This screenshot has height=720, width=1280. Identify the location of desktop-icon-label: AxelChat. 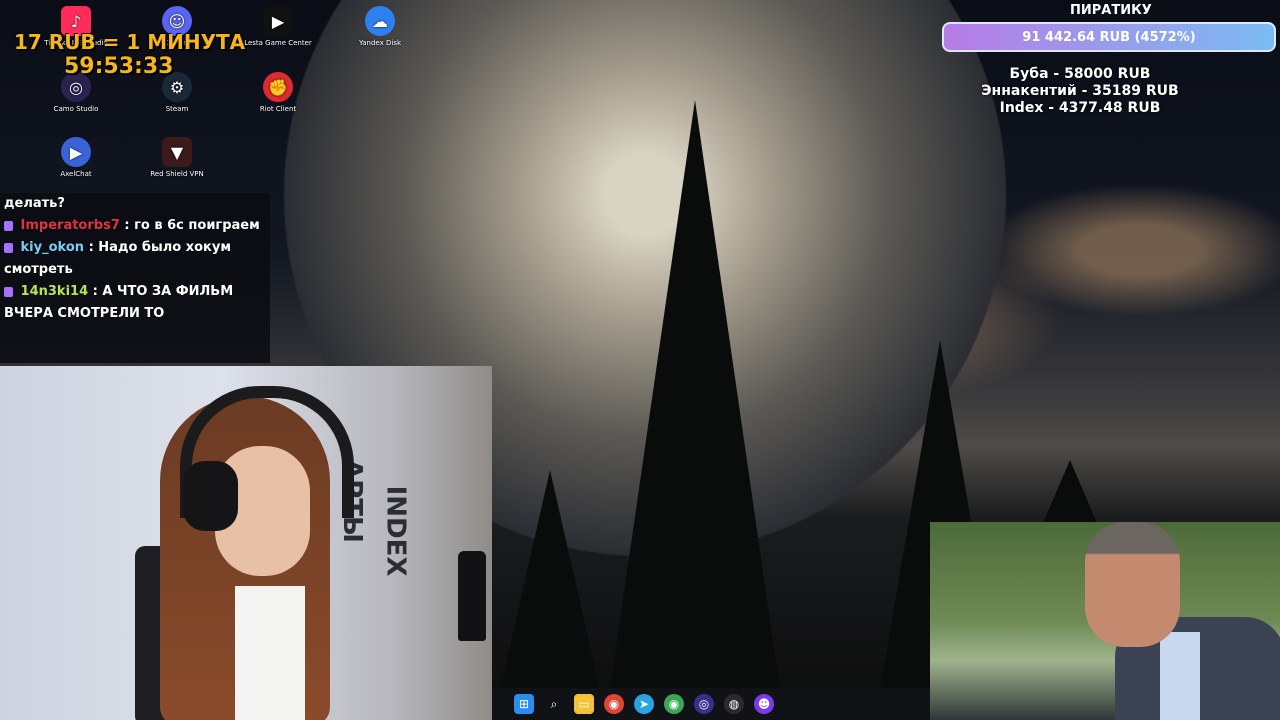
(76, 174).